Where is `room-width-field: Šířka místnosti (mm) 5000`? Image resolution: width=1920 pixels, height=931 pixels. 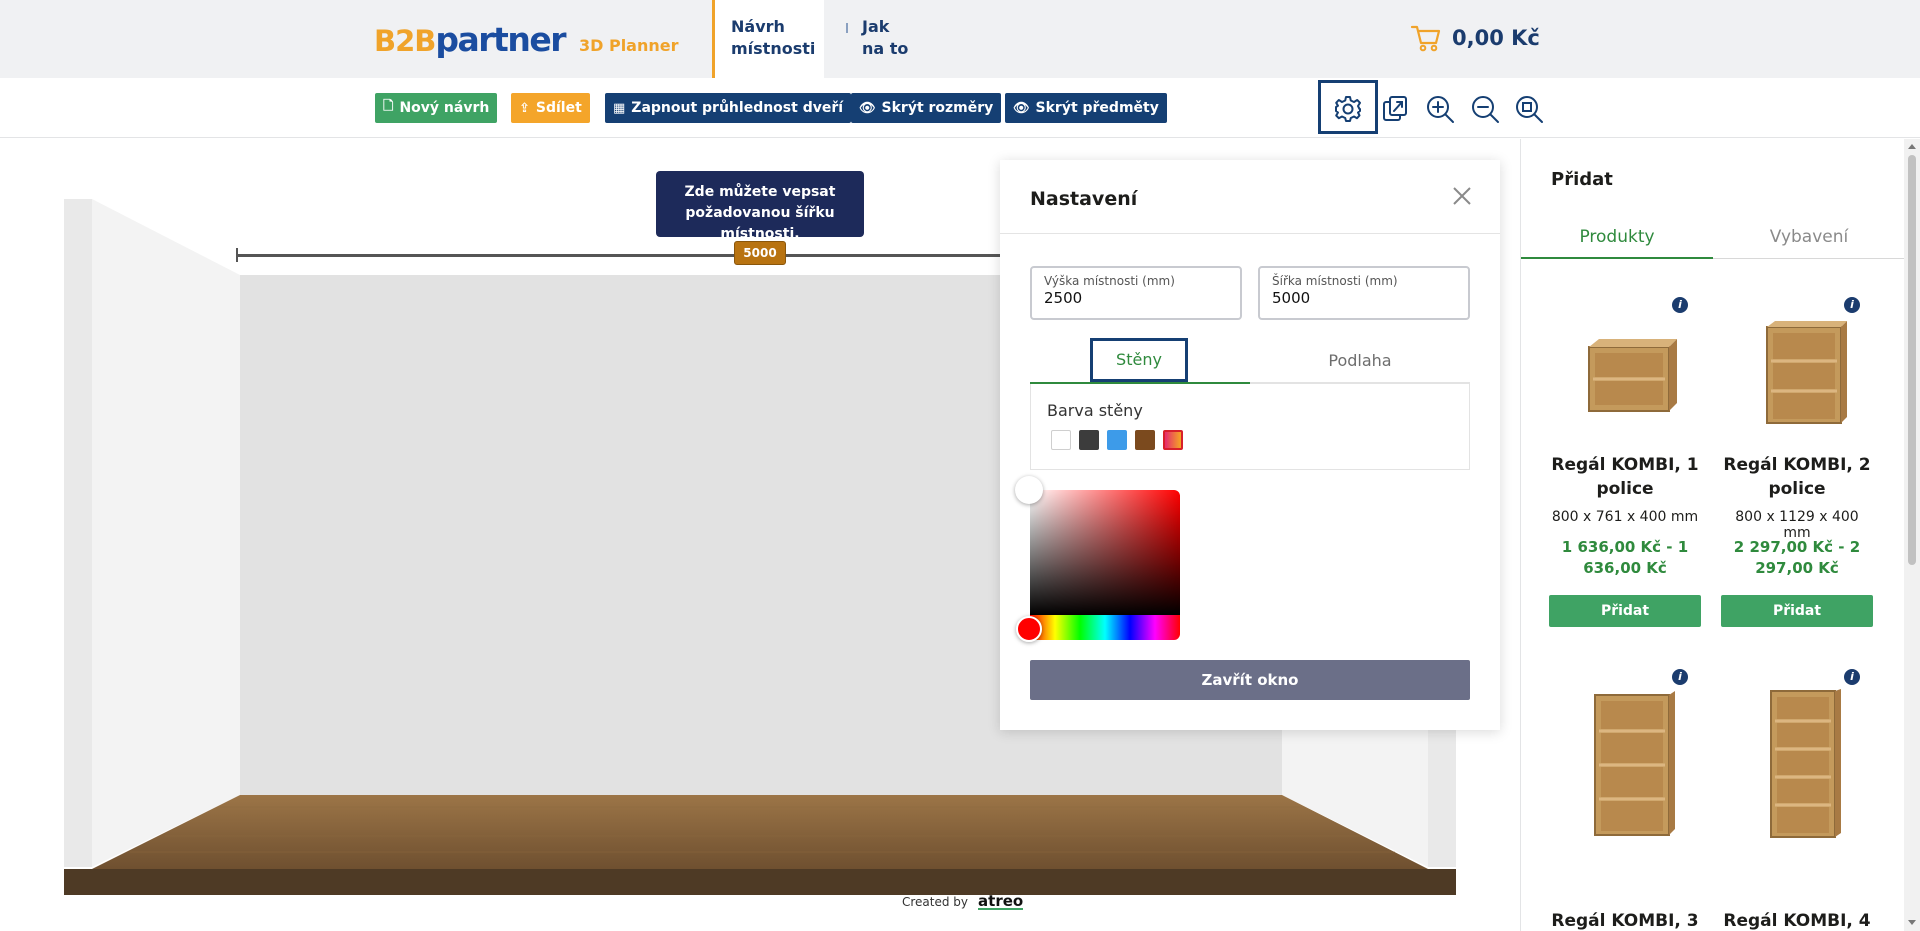 room-width-field: Šířka místnosti (mm) 5000 is located at coordinates (1364, 293).